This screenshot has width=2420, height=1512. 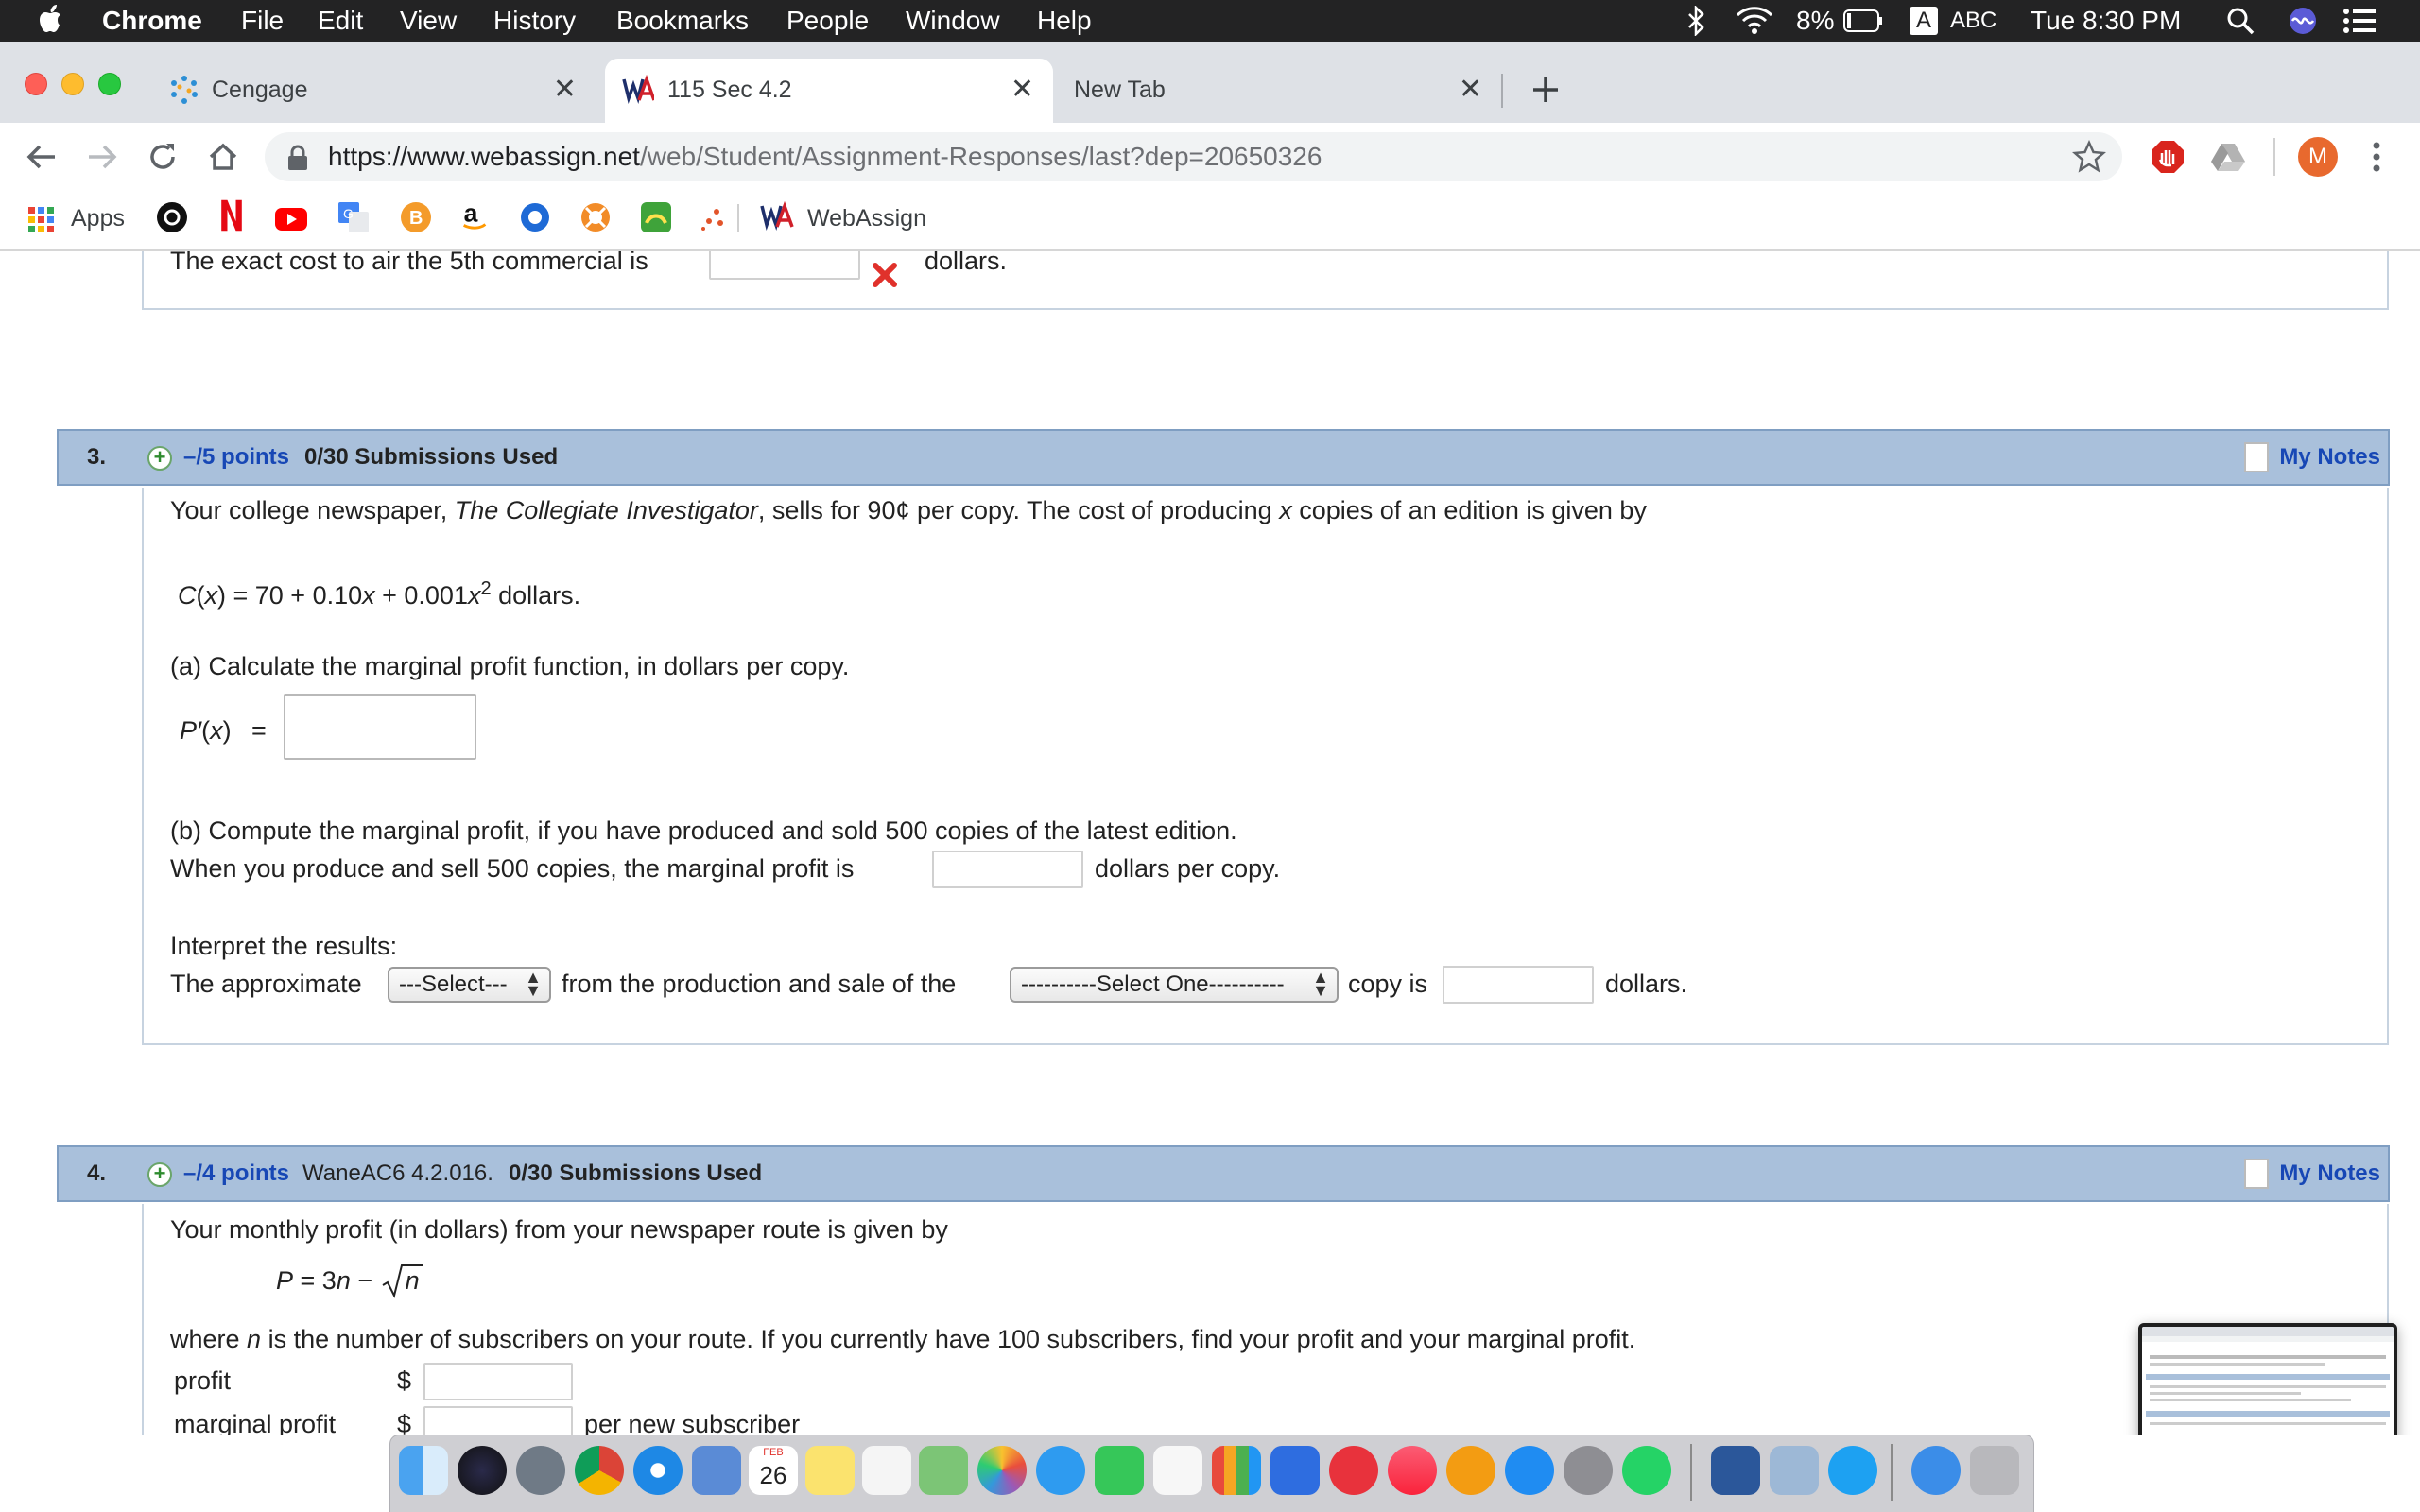 I want to click on window-zoom-button, so click(x=109, y=84).